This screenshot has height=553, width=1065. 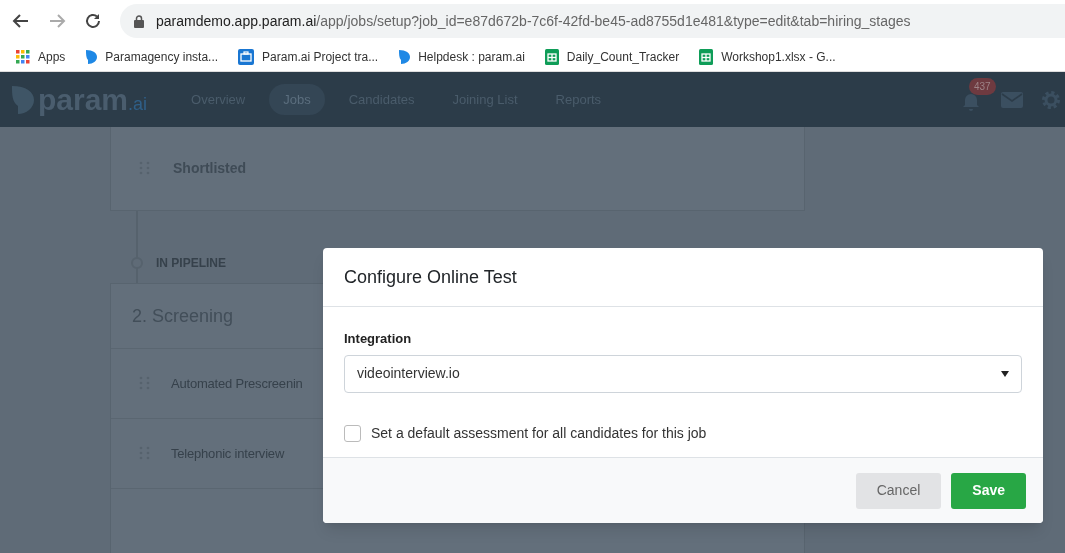 I want to click on settings-icon, so click(x=1051, y=99).